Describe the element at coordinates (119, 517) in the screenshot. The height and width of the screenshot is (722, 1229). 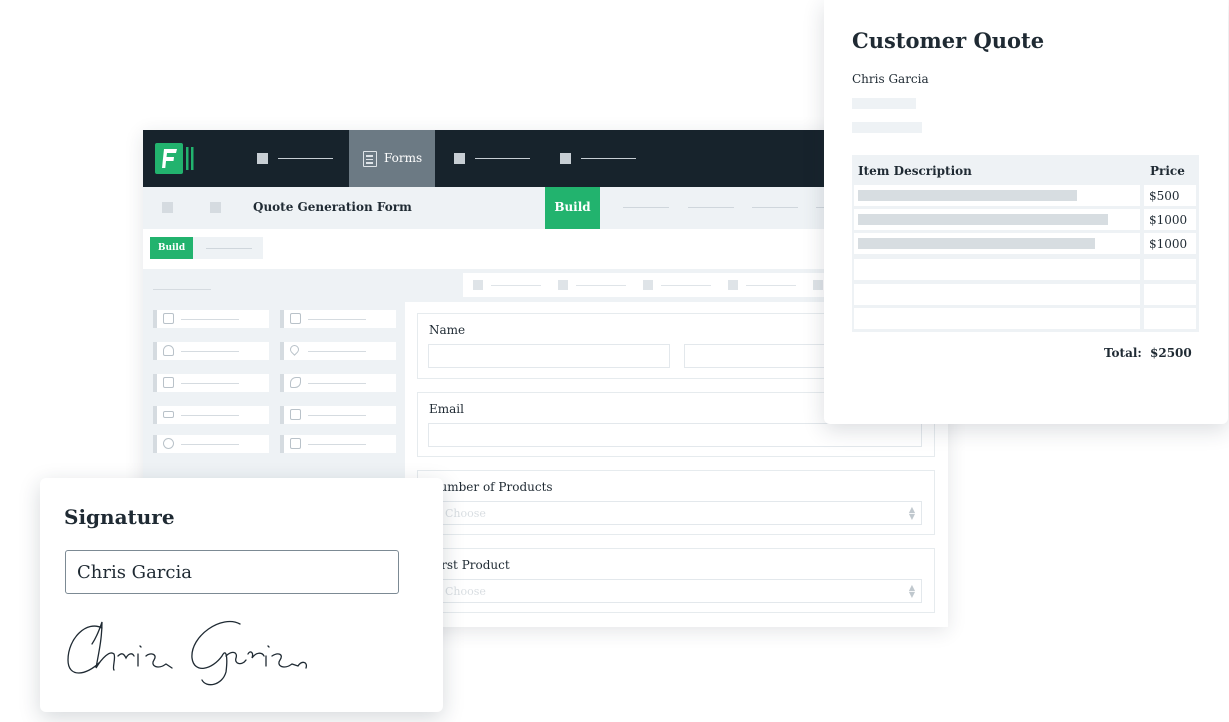
I see `signature-title: Signature` at that location.